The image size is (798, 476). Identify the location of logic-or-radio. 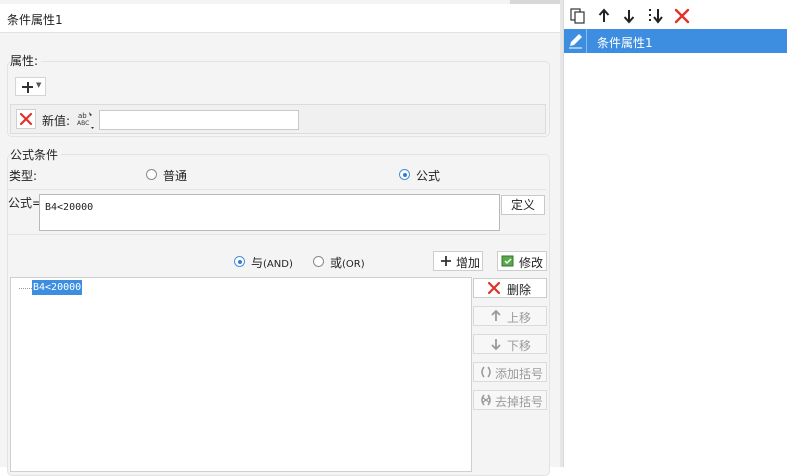
(318, 261).